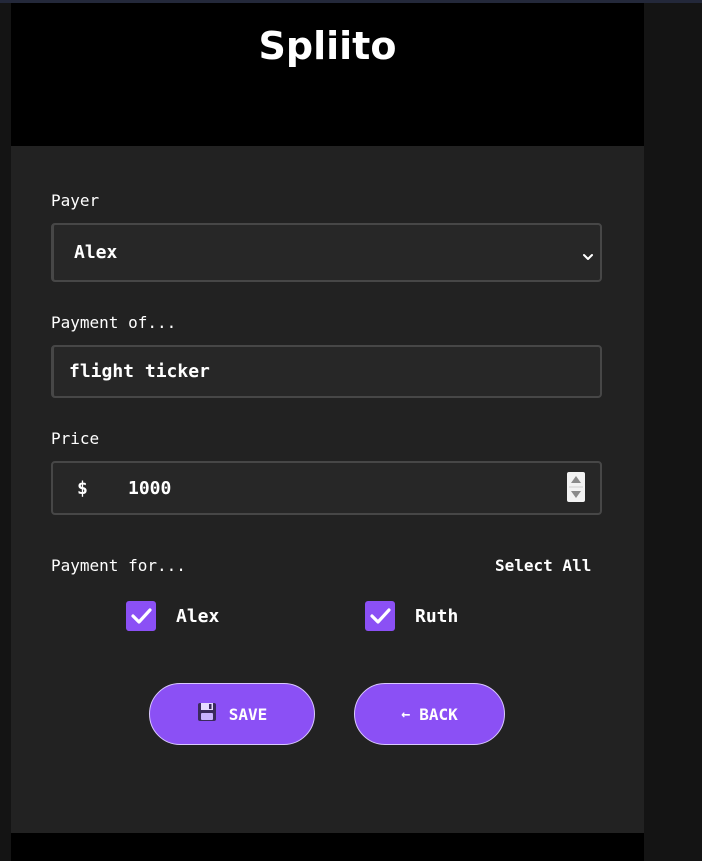 Image resolution: width=702 pixels, height=861 pixels. Describe the element at coordinates (406, 714) in the screenshot. I see `back-arrow-icon: ←` at that location.